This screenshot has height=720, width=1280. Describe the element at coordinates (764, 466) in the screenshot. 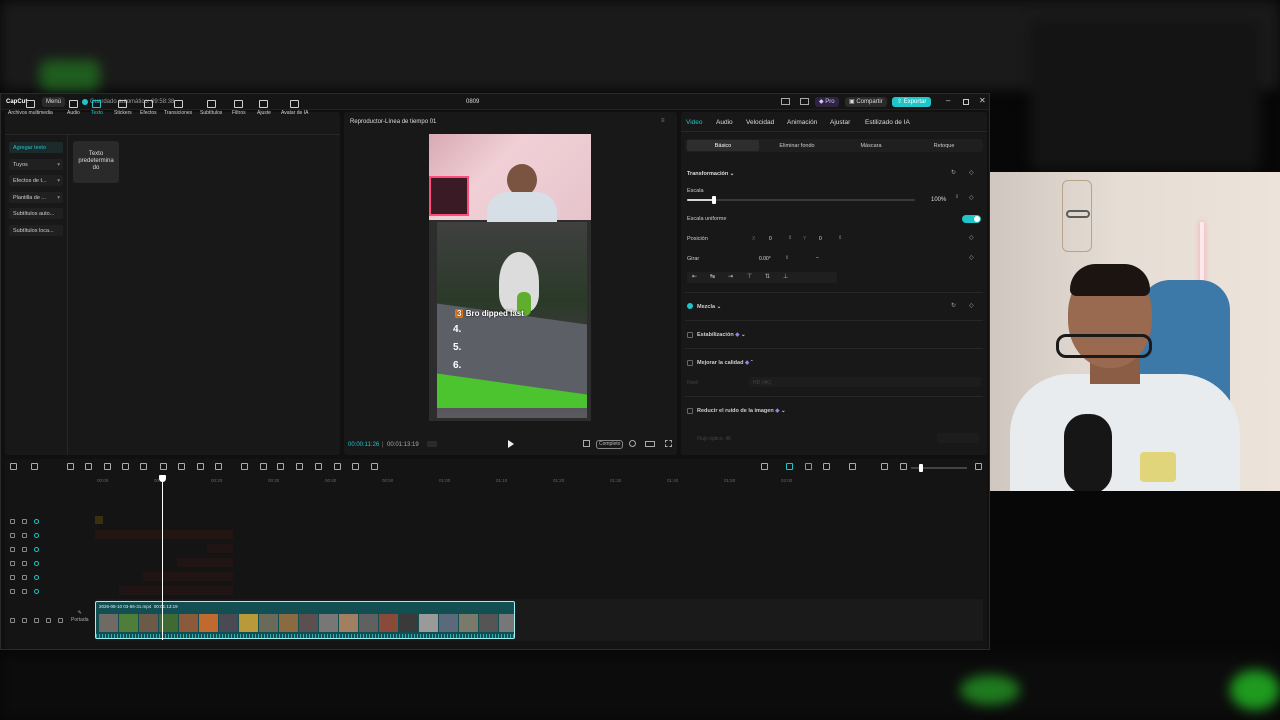

I see `record-audio-icon` at that location.